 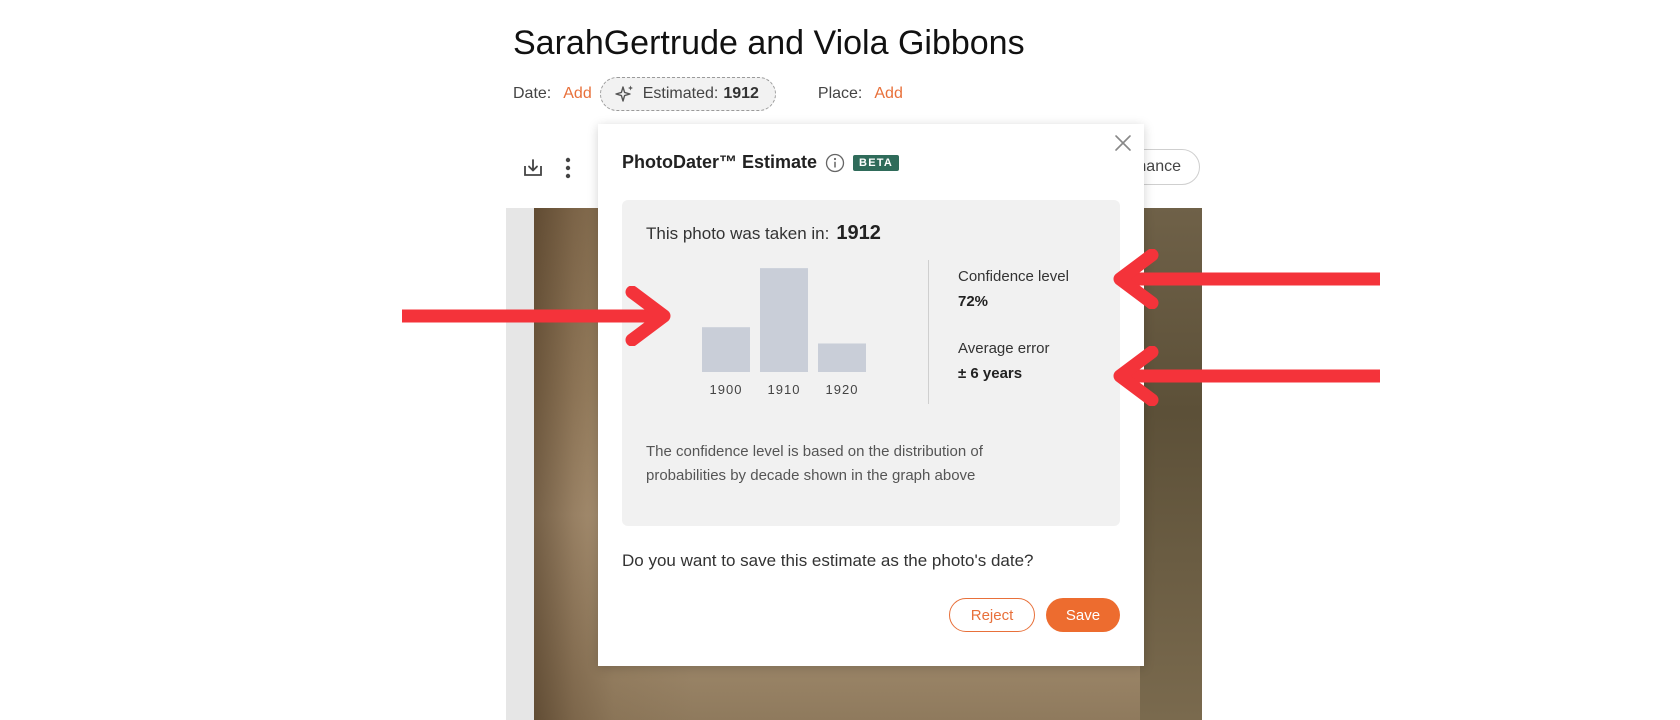 I want to click on chart-bar-1920, so click(x=842, y=357).